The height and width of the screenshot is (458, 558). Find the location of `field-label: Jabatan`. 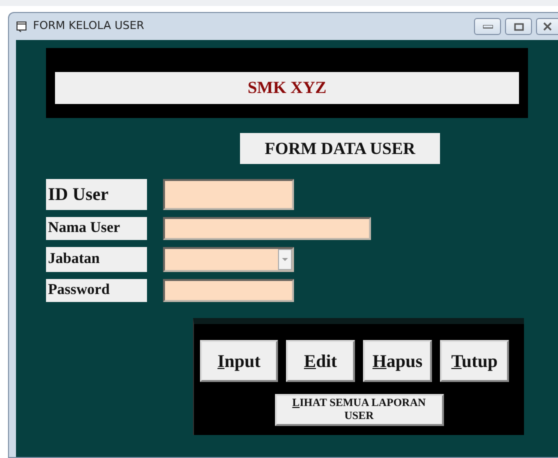

field-label: Jabatan is located at coordinates (96, 259).